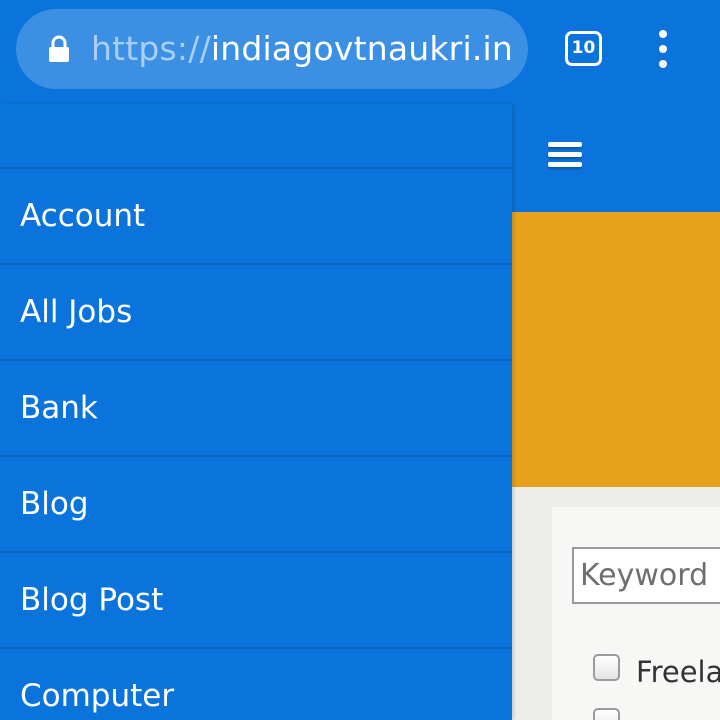 The image size is (720, 720). What do you see at coordinates (606, 714) in the screenshot?
I see `checkbox-second` at bounding box center [606, 714].